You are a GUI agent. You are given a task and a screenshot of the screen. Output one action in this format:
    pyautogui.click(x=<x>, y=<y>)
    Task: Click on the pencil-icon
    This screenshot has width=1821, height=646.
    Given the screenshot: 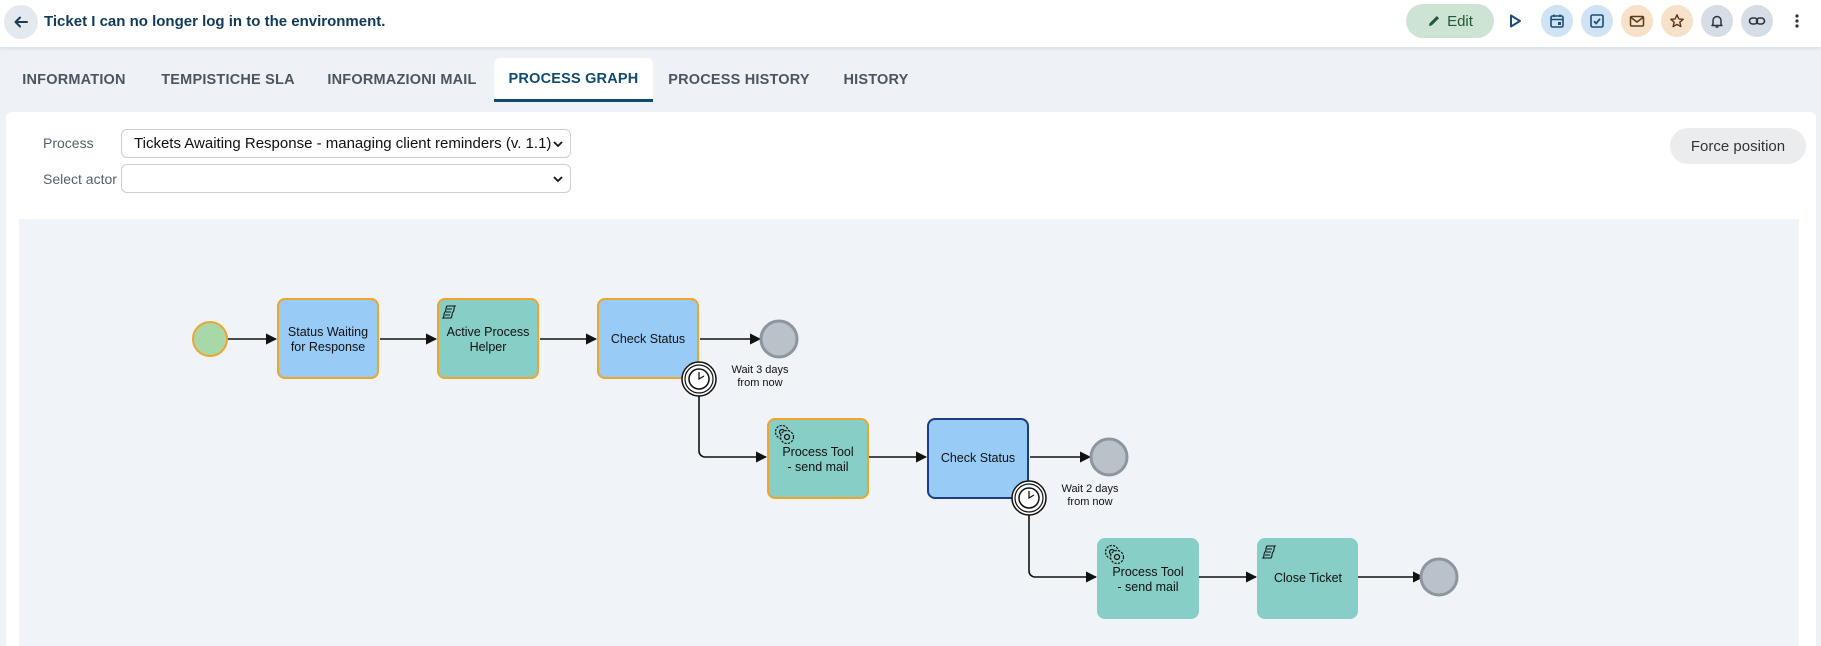 What is the action you would take?
    pyautogui.click(x=1434, y=21)
    